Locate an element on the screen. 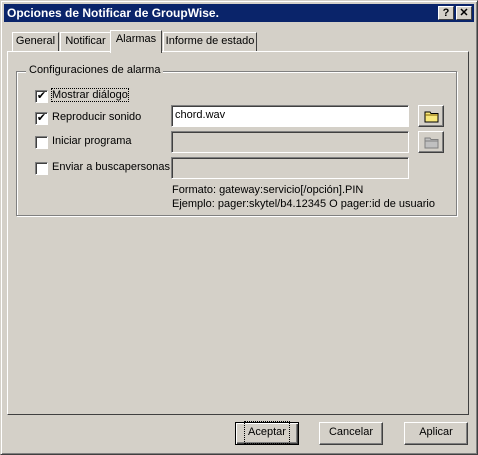 The height and width of the screenshot is (455, 478). show-dialog-label: Mostrar diálogo is located at coordinates (90, 95).